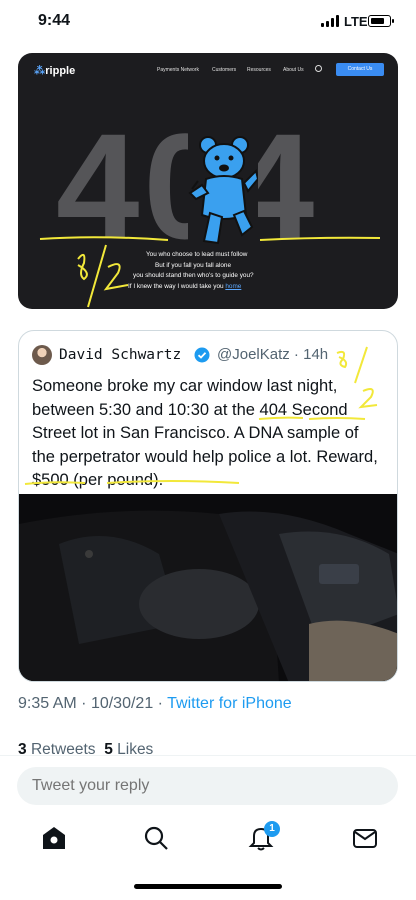  What do you see at coordinates (223, 185) in the screenshot?
I see `dancing-bear-icon` at bounding box center [223, 185].